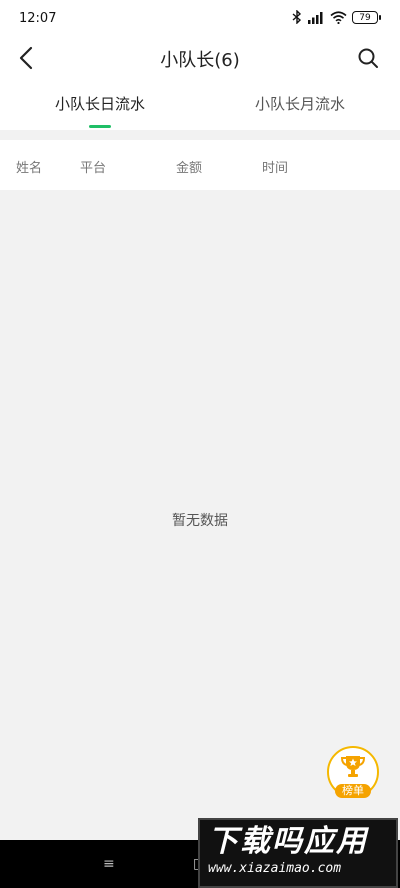  I want to click on status-bar: 12:07 79, so click(200, 18).